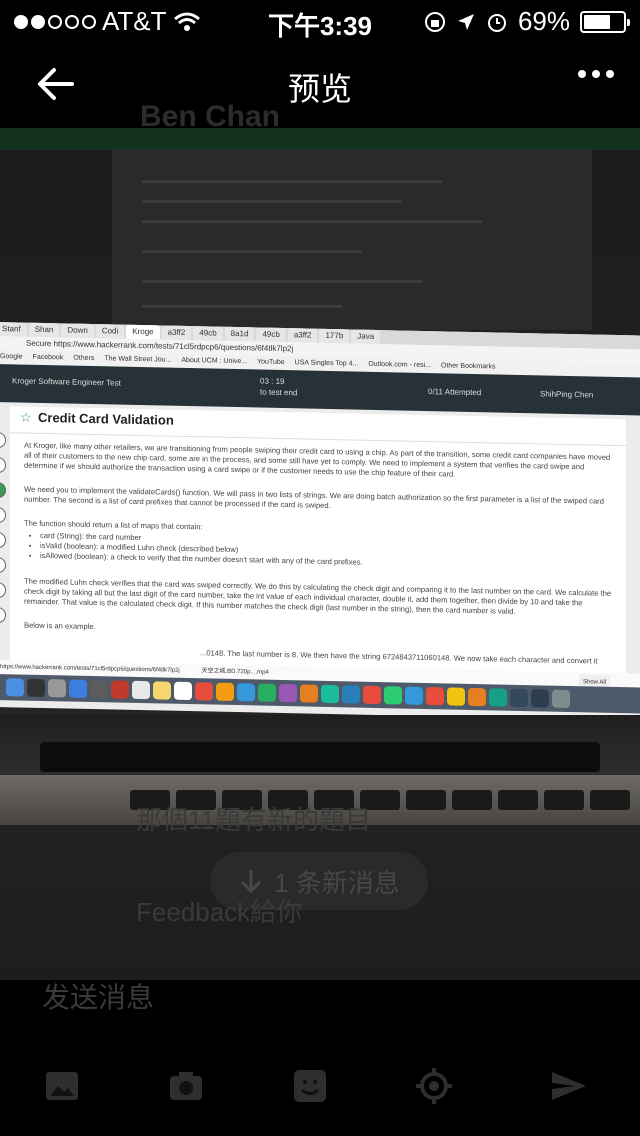  I want to click on location-icon, so click(434, 1086).